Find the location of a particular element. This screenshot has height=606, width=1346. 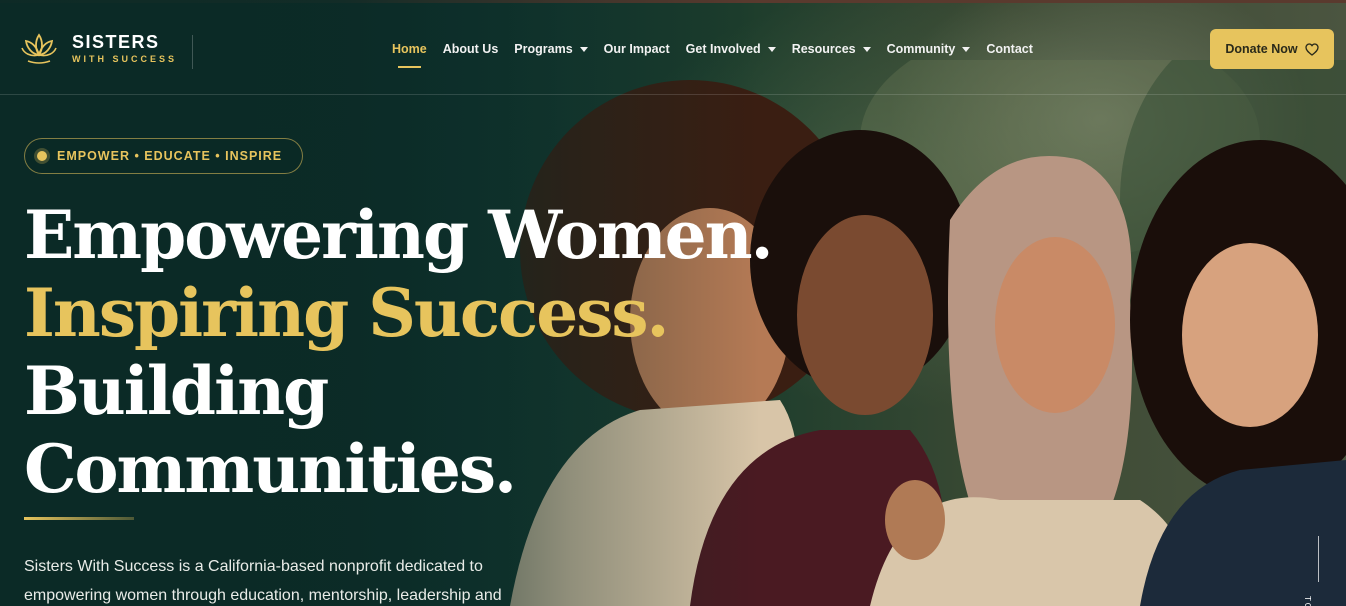

nav-programs: Programs is located at coordinates (551, 49).